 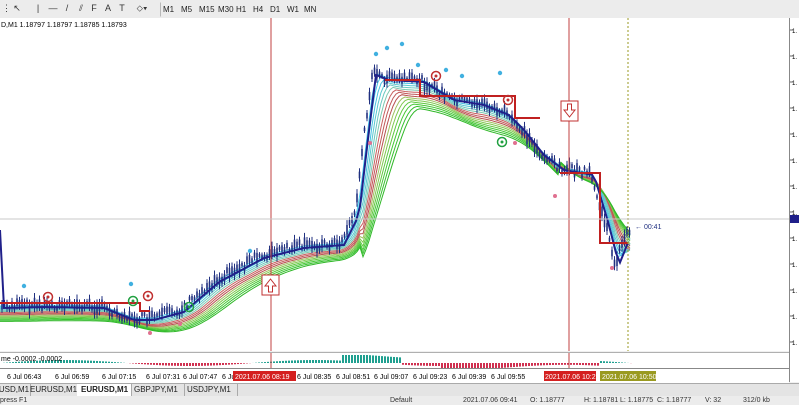 What do you see at coordinates (67, 8) in the screenshot?
I see `trendline-icon: /` at bounding box center [67, 8].